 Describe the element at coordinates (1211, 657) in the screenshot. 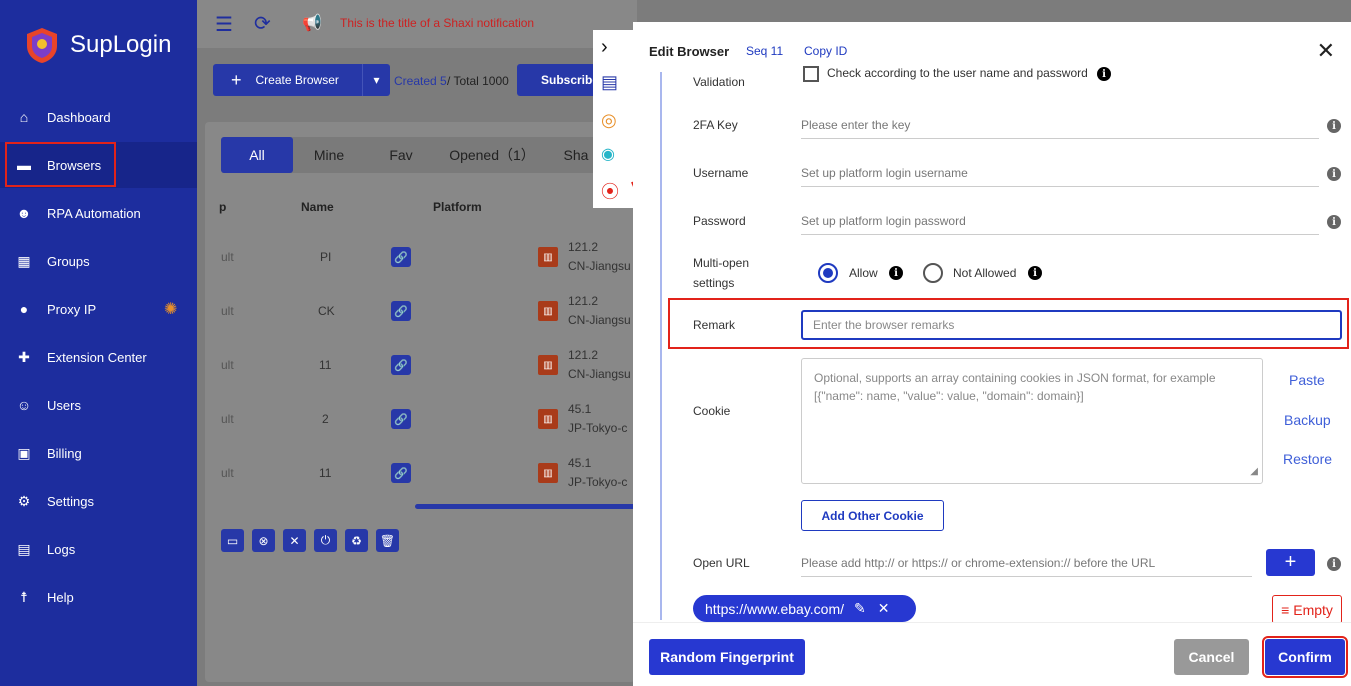

I see `cancel-button: Cancel` at that location.